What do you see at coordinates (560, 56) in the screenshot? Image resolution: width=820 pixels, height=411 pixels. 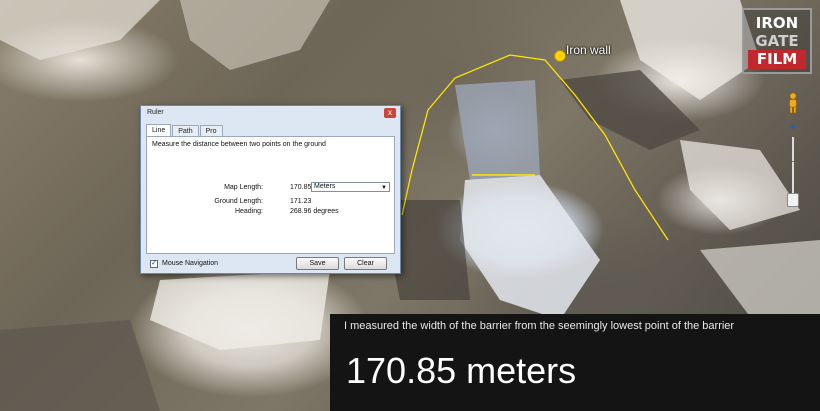 I see `placemark-pin-icon` at bounding box center [560, 56].